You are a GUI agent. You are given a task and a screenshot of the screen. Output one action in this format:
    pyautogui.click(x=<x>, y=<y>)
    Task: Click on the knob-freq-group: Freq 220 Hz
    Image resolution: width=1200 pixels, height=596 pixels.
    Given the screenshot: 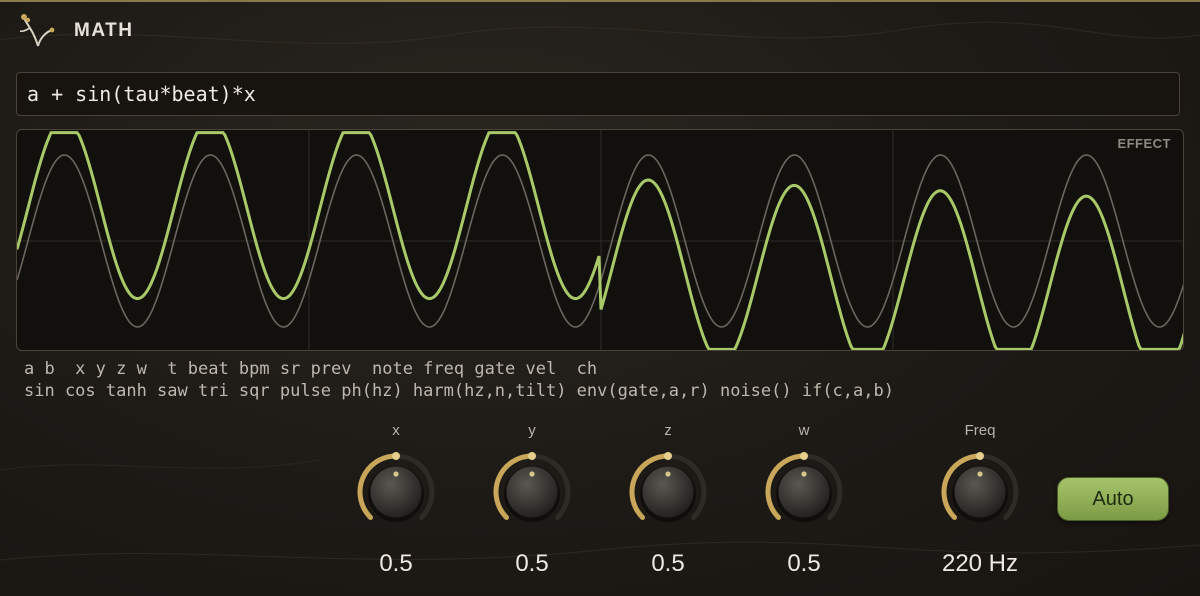 What is the action you would take?
    pyautogui.click(x=980, y=505)
    